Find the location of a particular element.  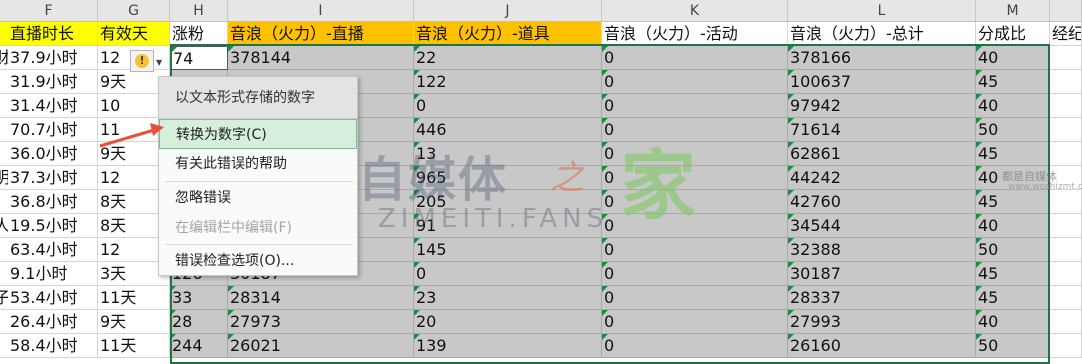

cell-F: 53.4小时 is located at coordinates (49, 298).